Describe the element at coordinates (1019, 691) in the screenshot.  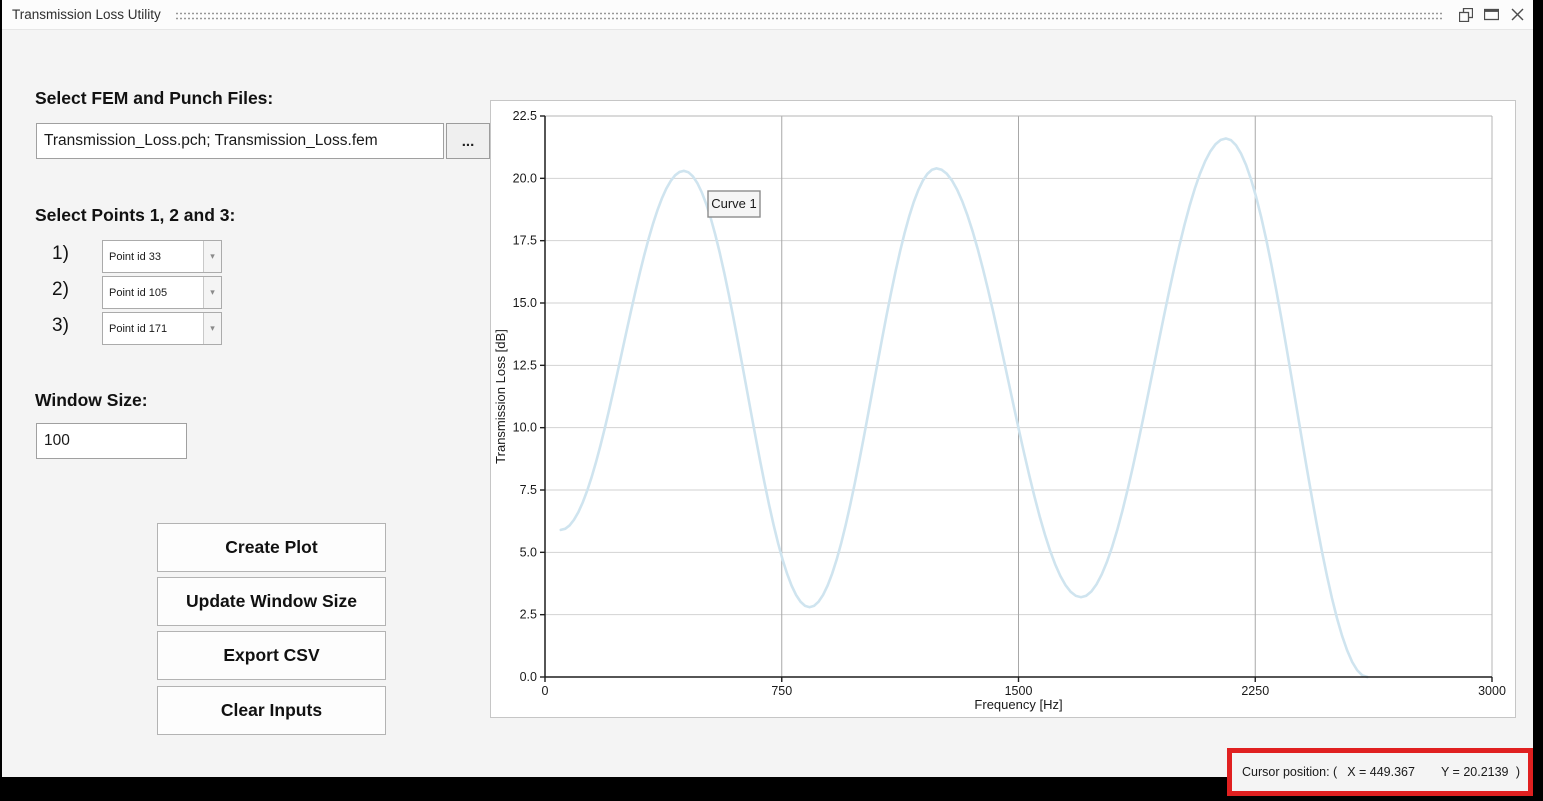
I see `svg-text: 1500` at that location.